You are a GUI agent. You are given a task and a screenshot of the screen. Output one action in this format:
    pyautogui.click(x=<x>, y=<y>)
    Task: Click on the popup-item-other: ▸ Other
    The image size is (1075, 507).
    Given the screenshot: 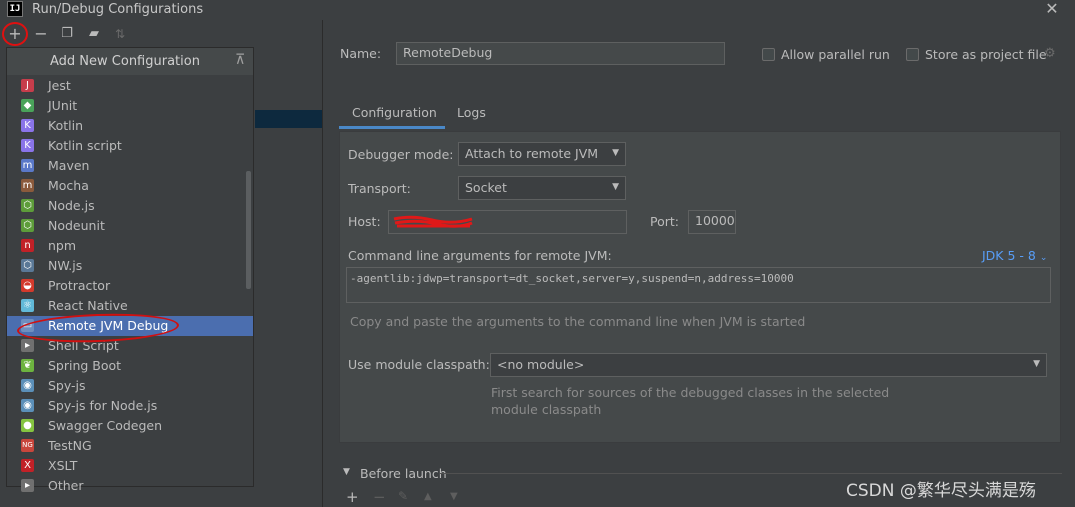 What is the action you would take?
    pyautogui.click(x=130, y=486)
    